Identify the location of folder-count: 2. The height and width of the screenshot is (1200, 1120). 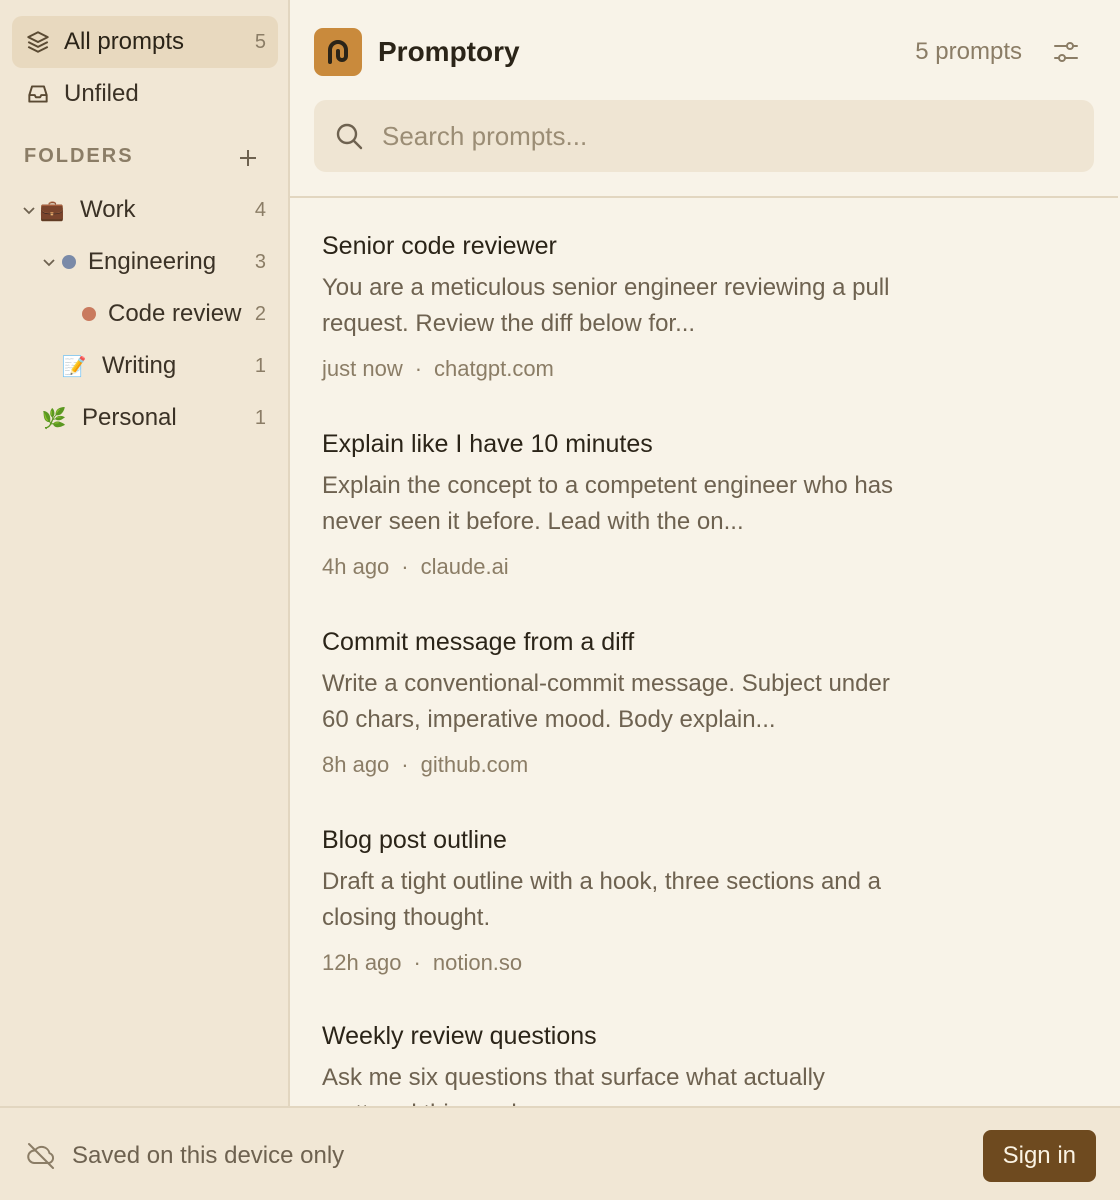
(260, 313).